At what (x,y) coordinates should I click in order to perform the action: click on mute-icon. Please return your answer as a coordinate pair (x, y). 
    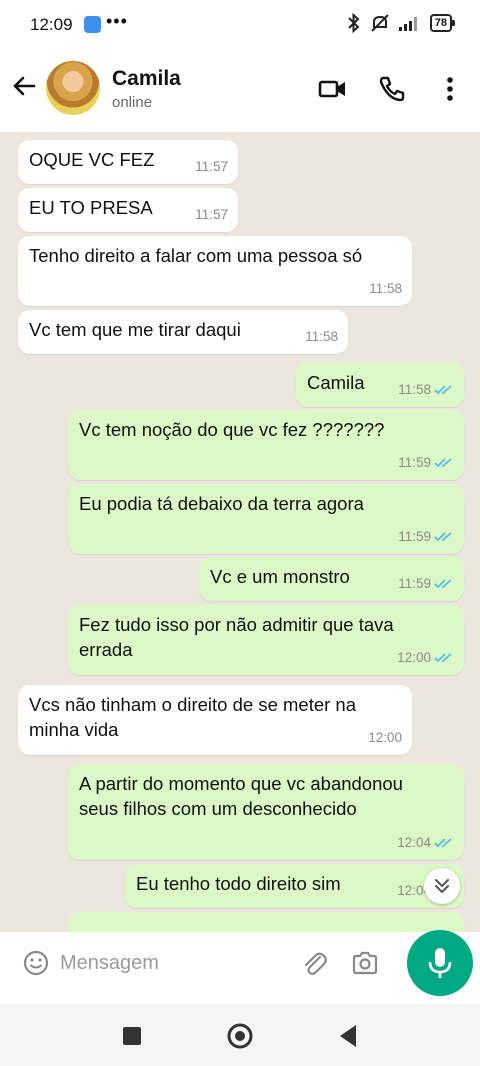
    Looking at the image, I should click on (380, 23).